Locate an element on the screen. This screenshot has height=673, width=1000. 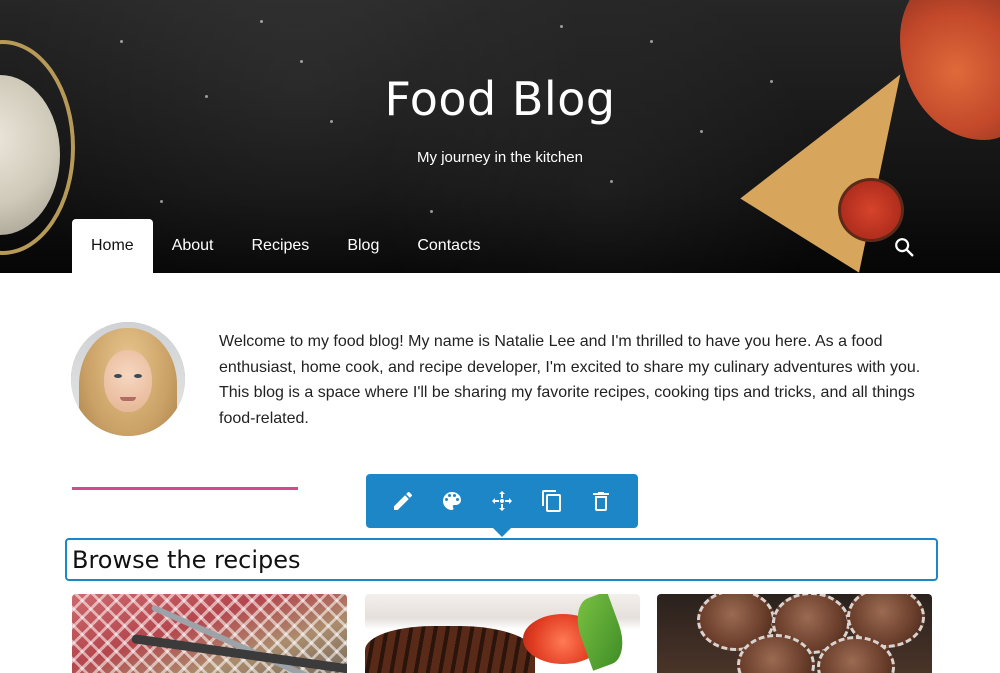
pencil-icon is located at coordinates (403, 501).